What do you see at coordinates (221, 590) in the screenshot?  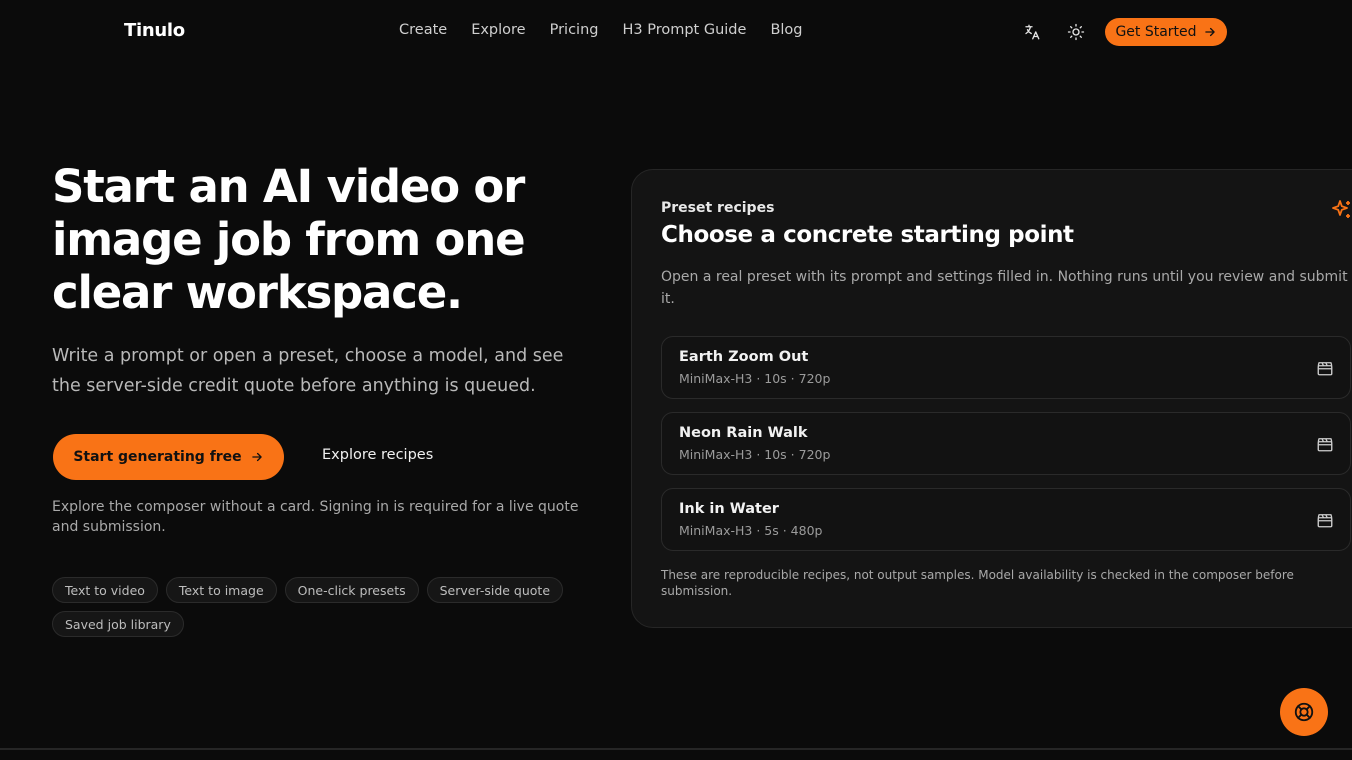 I see `feature-chip: Text to image` at bounding box center [221, 590].